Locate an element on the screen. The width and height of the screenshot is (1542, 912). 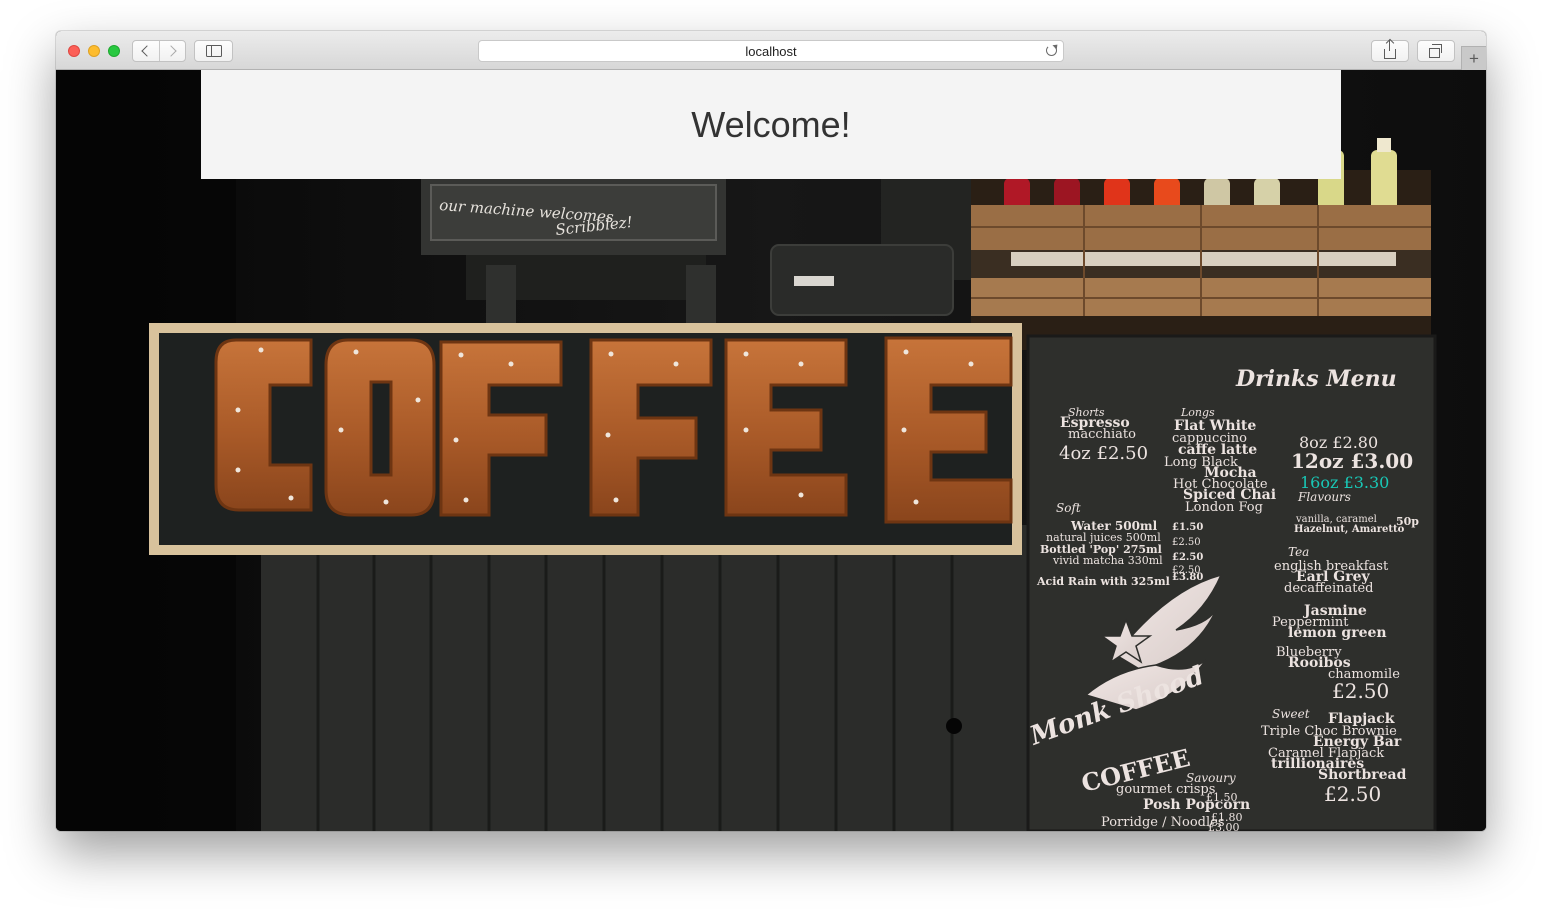
svg-text: lemon green is located at coordinates (1337, 633).